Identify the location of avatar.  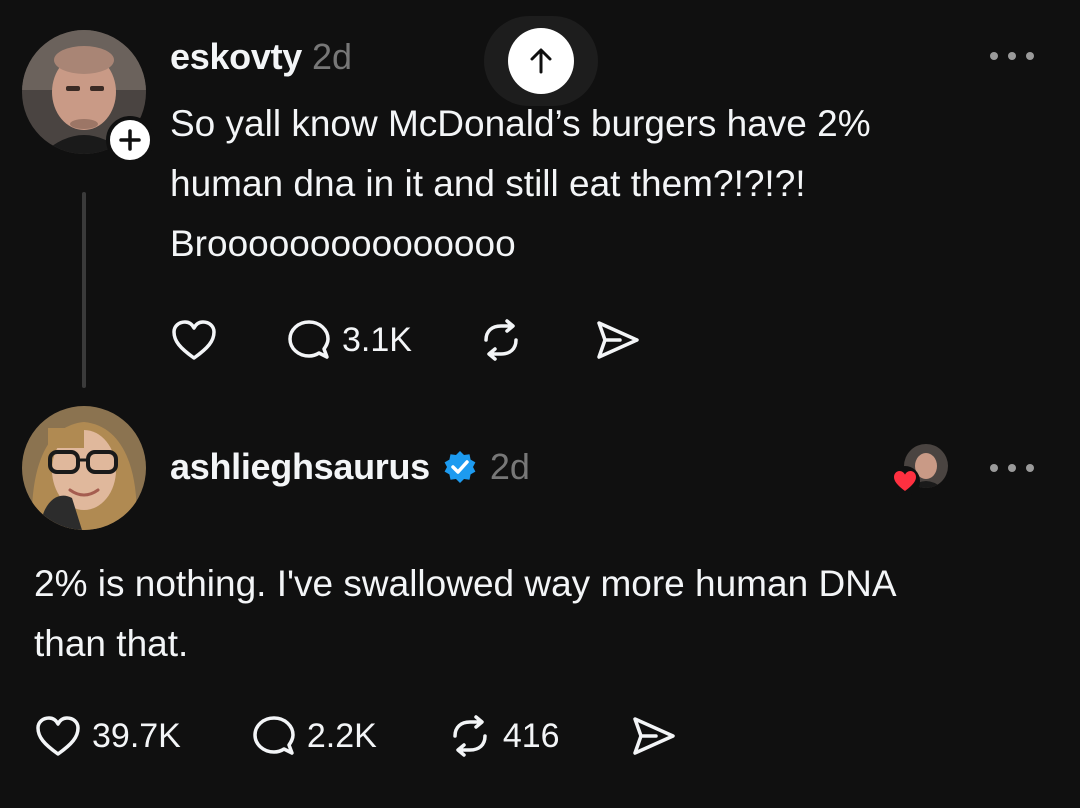
(84, 468).